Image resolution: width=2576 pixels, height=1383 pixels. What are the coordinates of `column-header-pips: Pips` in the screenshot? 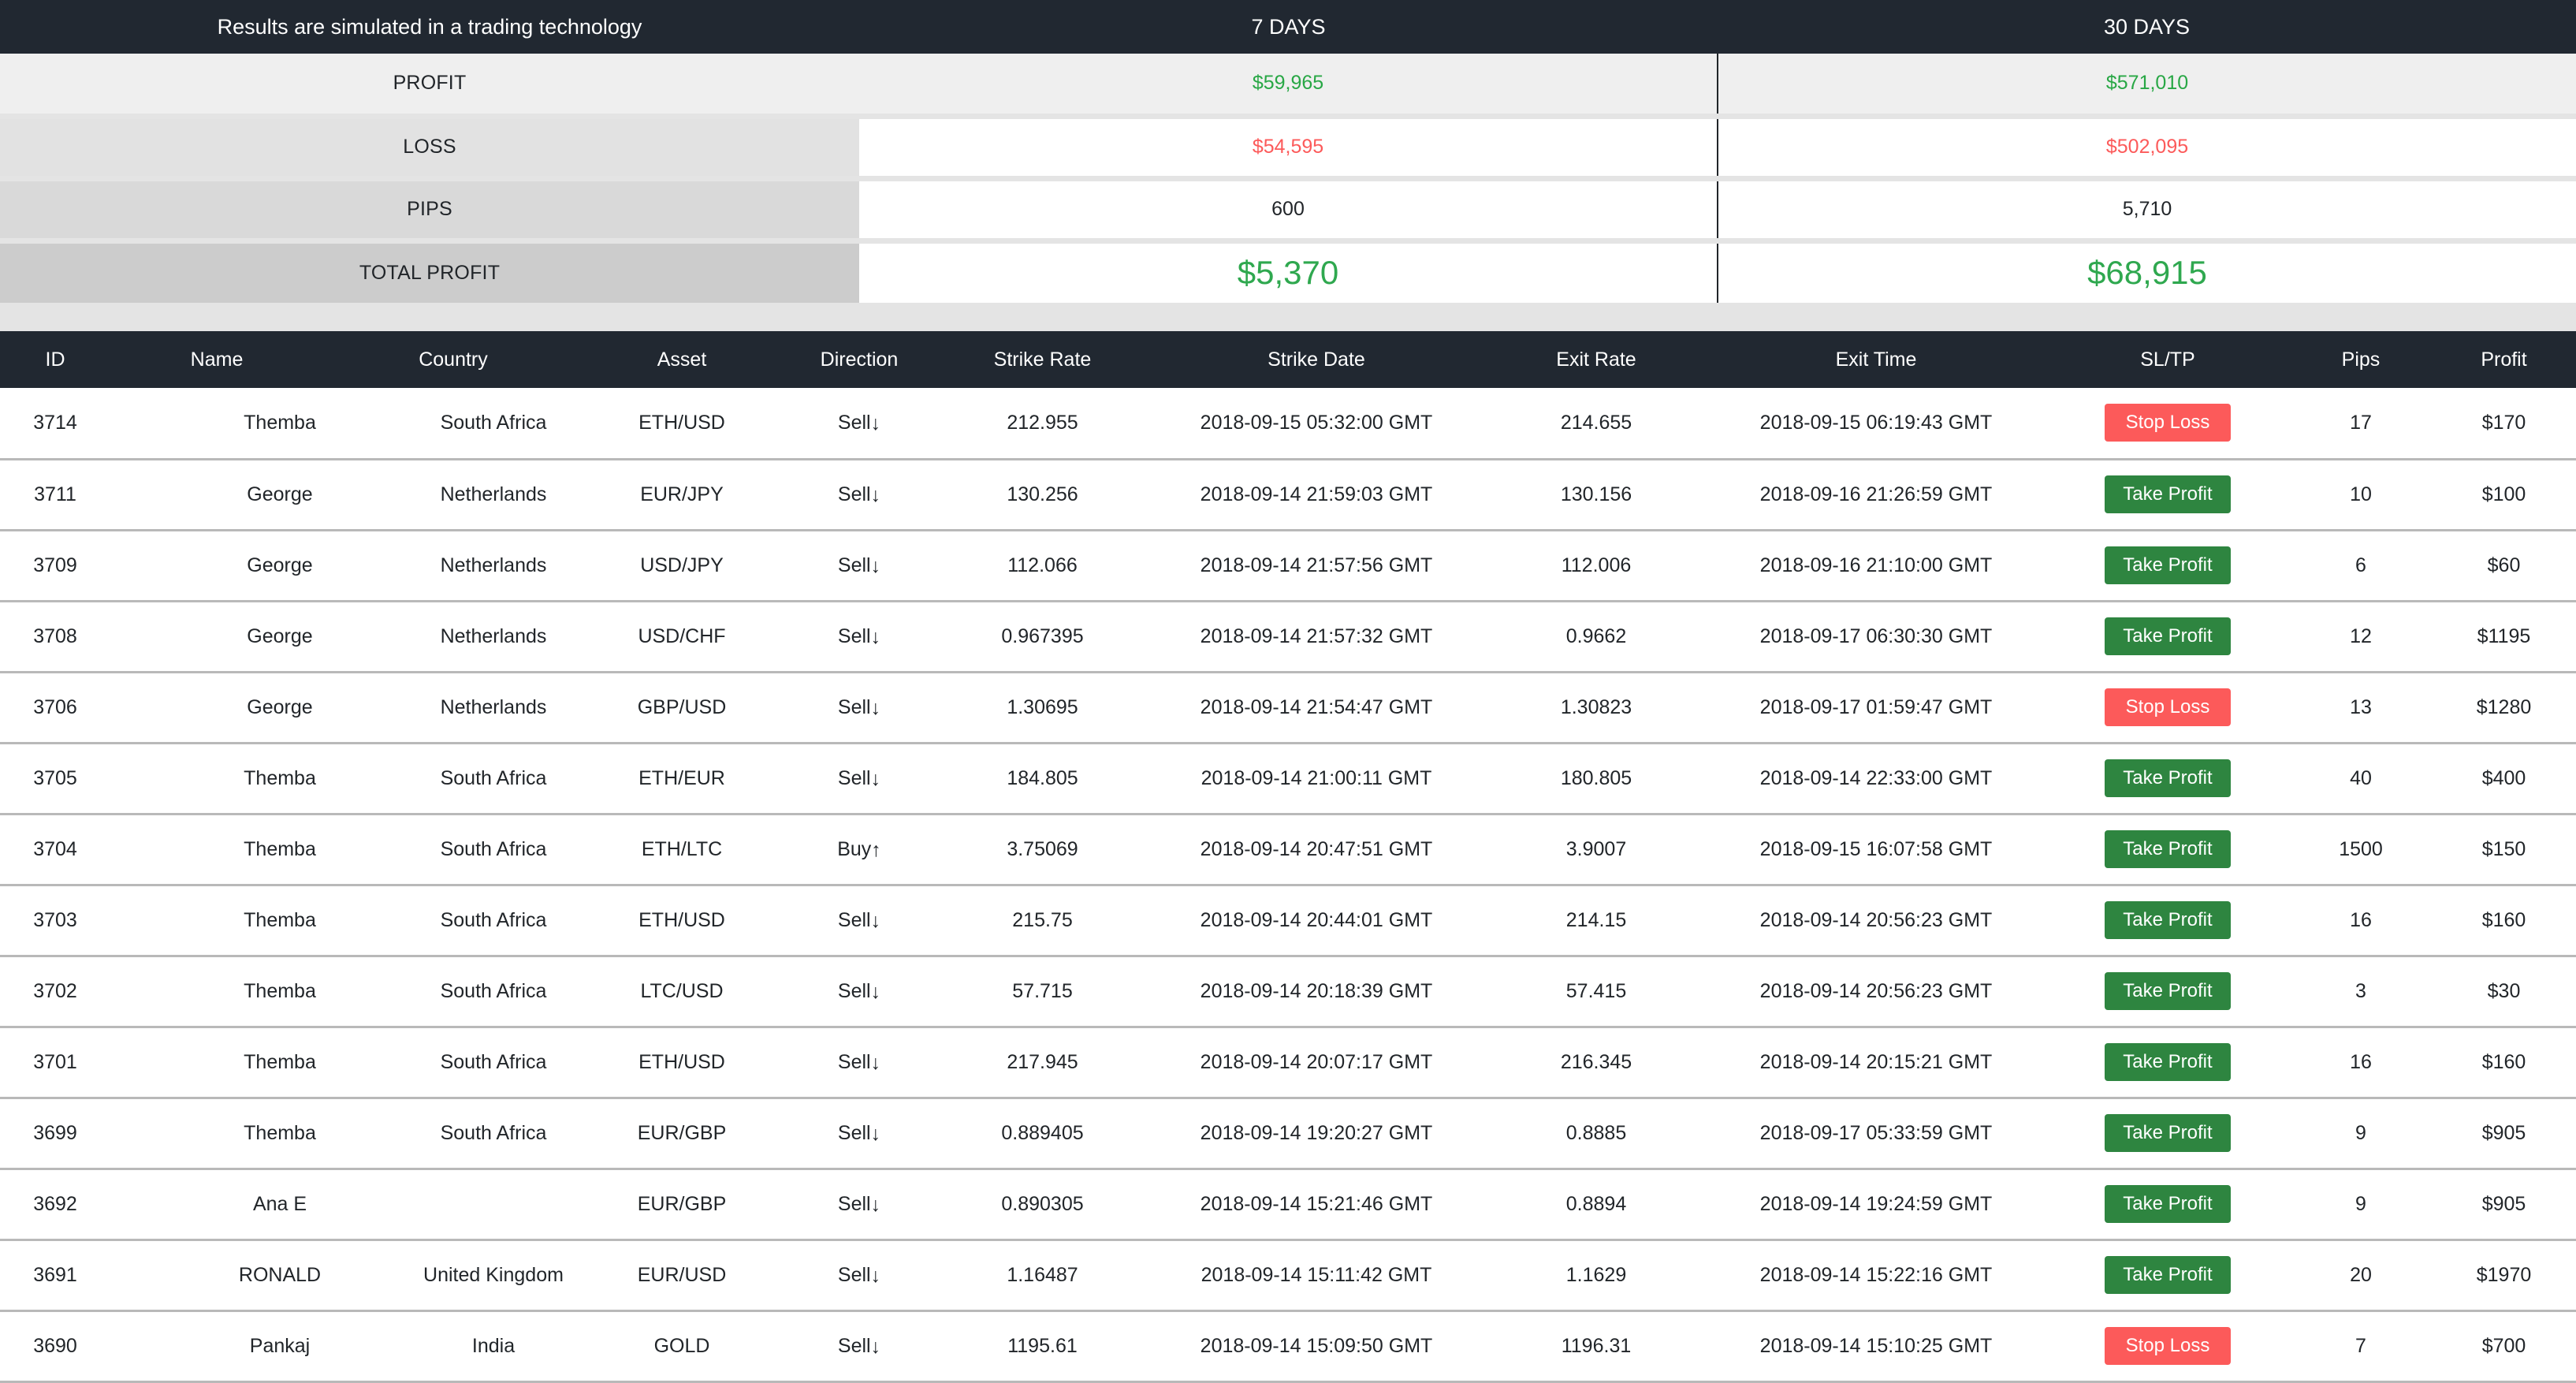 It's located at (2361, 359).